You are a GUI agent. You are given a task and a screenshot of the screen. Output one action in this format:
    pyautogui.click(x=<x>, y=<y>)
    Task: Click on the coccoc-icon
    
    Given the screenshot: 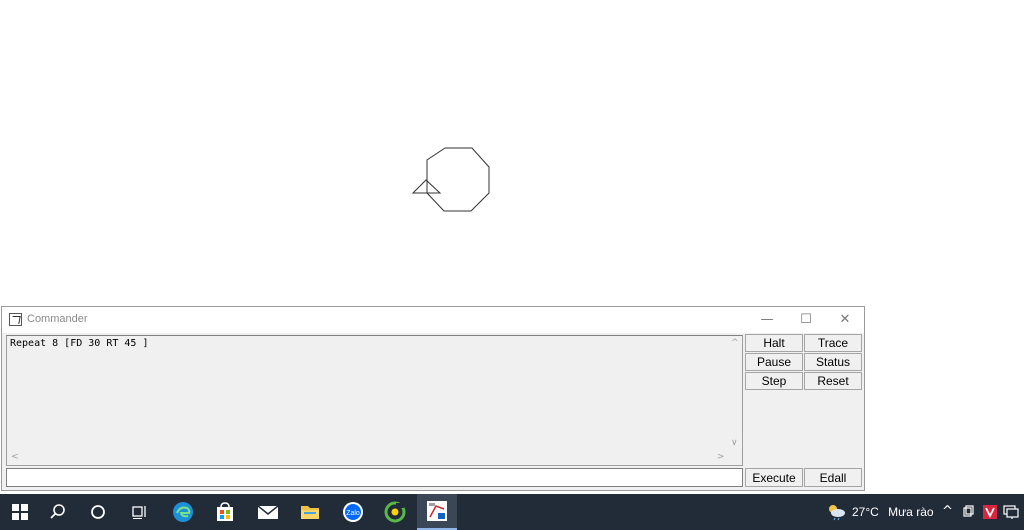 What is the action you would take?
    pyautogui.click(x=395, y=512)
    